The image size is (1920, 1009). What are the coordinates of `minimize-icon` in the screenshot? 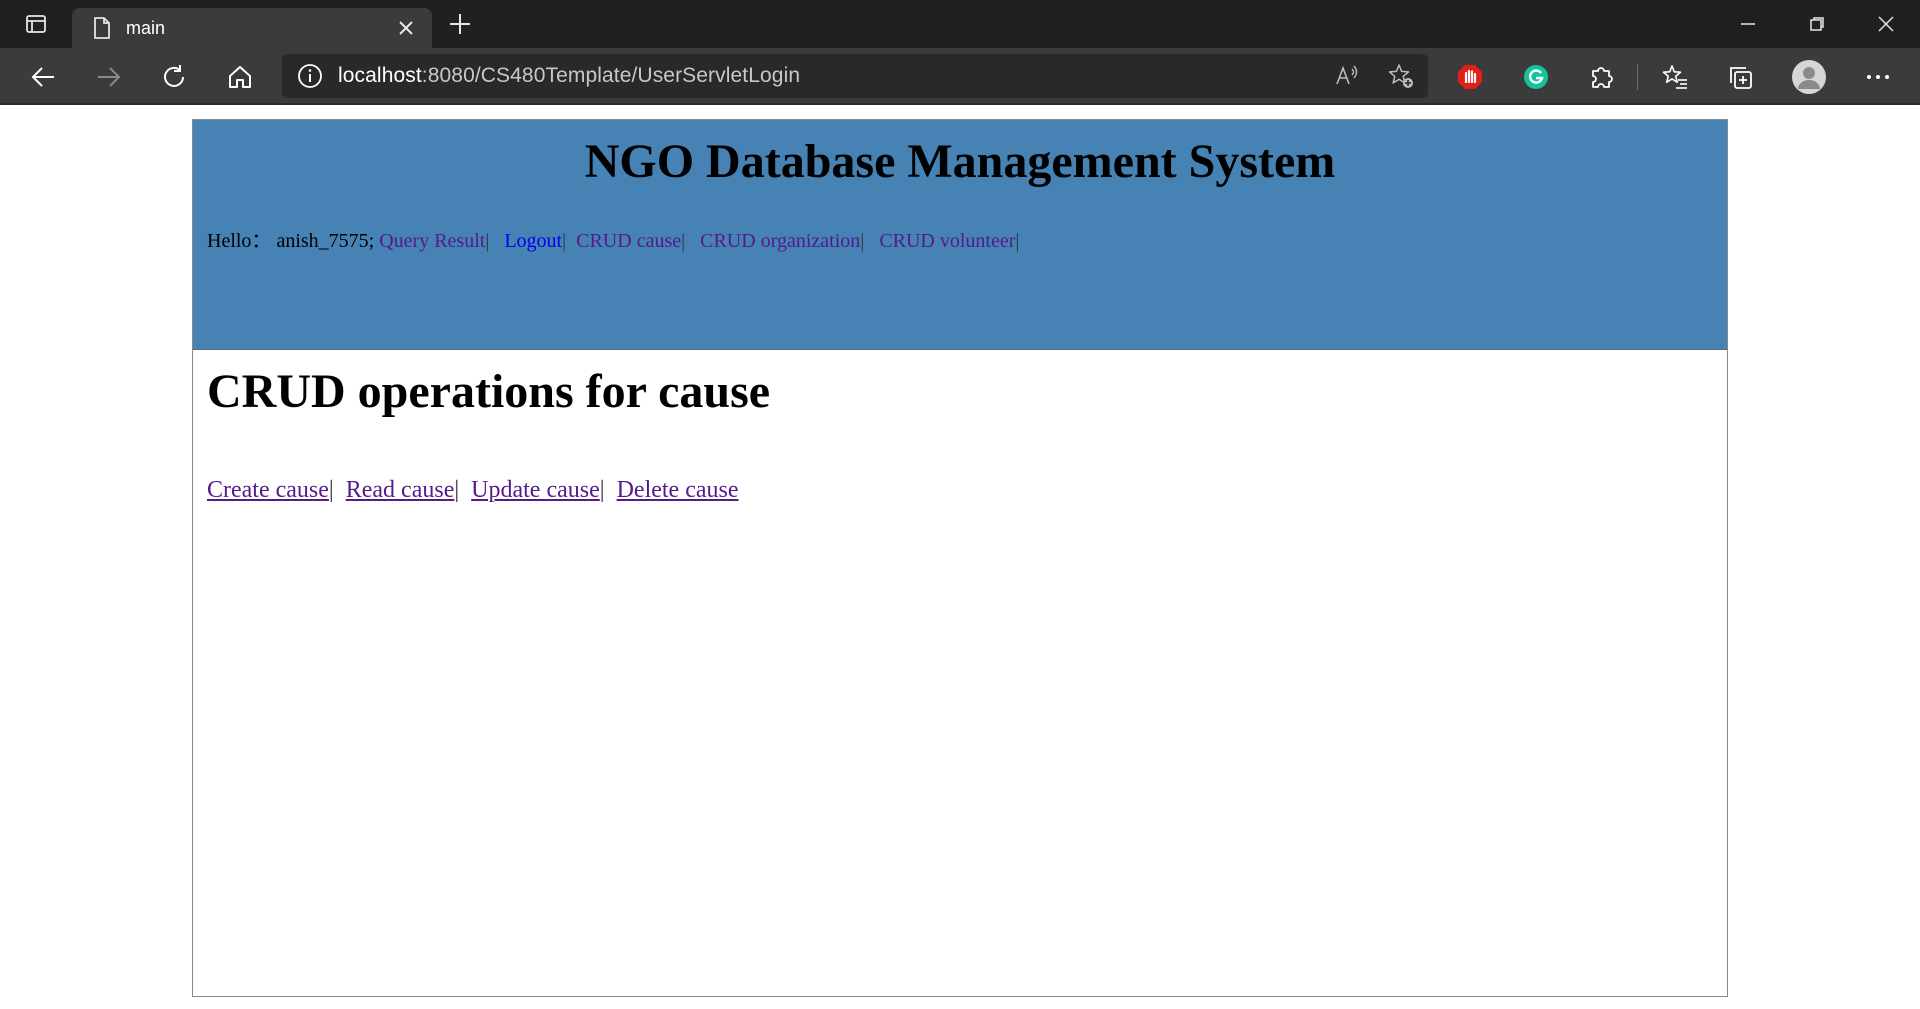 It's located at (1747, 24).